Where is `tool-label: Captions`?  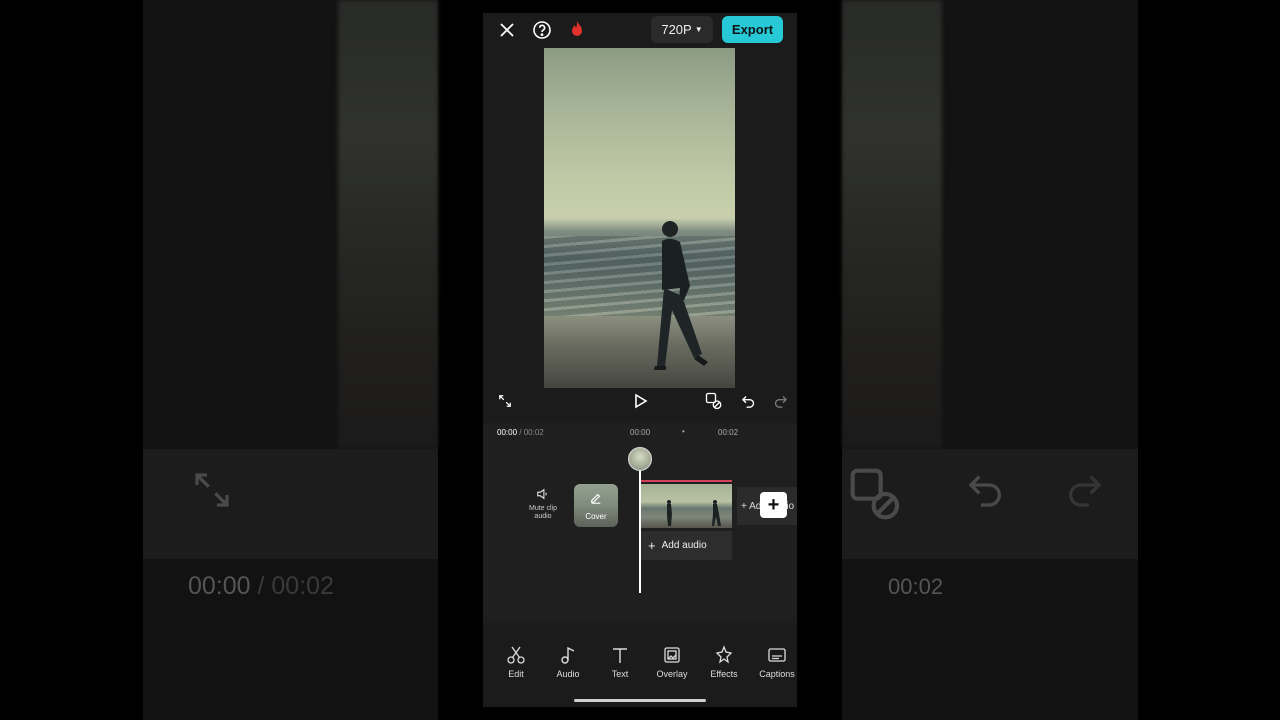 tool-label: Captions is located at coordinates (777, 674).